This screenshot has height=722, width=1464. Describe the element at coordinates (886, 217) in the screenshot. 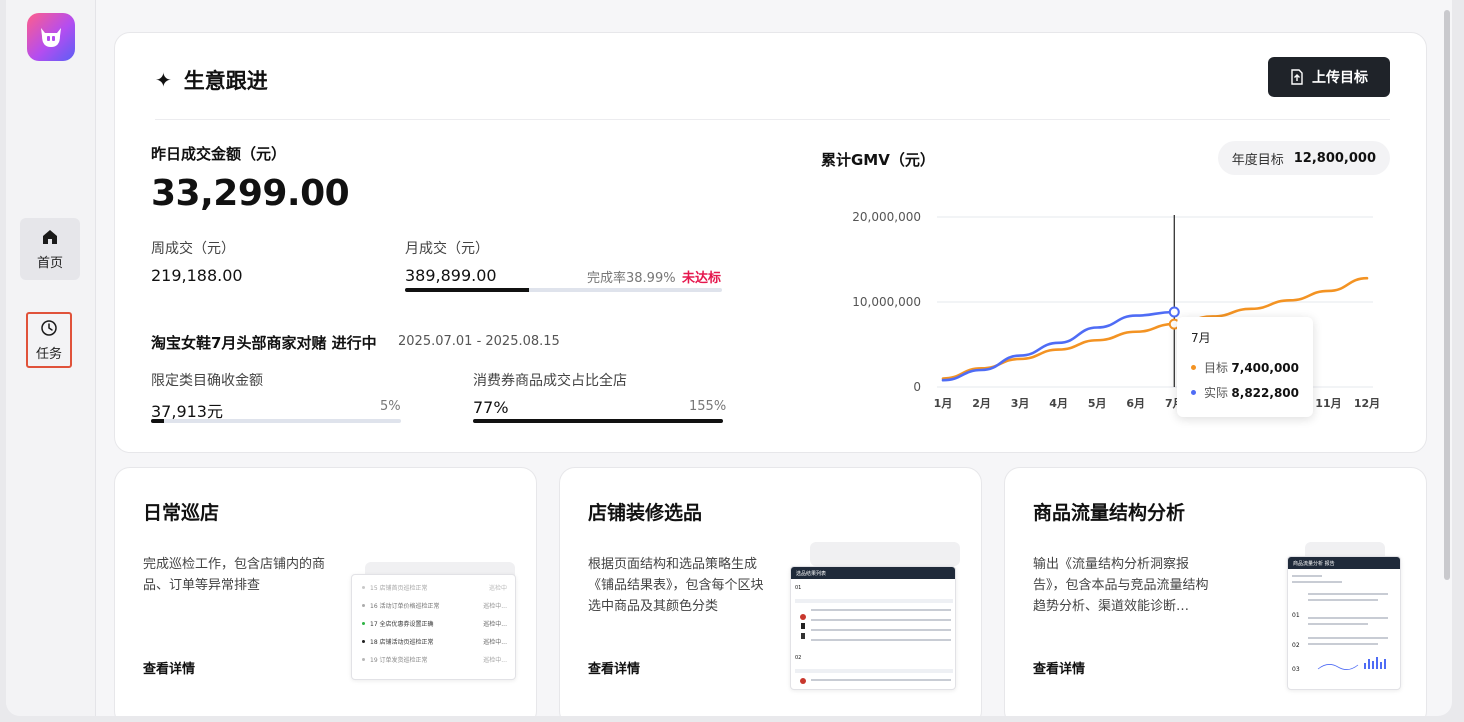

I see `y-tick-label: 20,000,000` at that location.